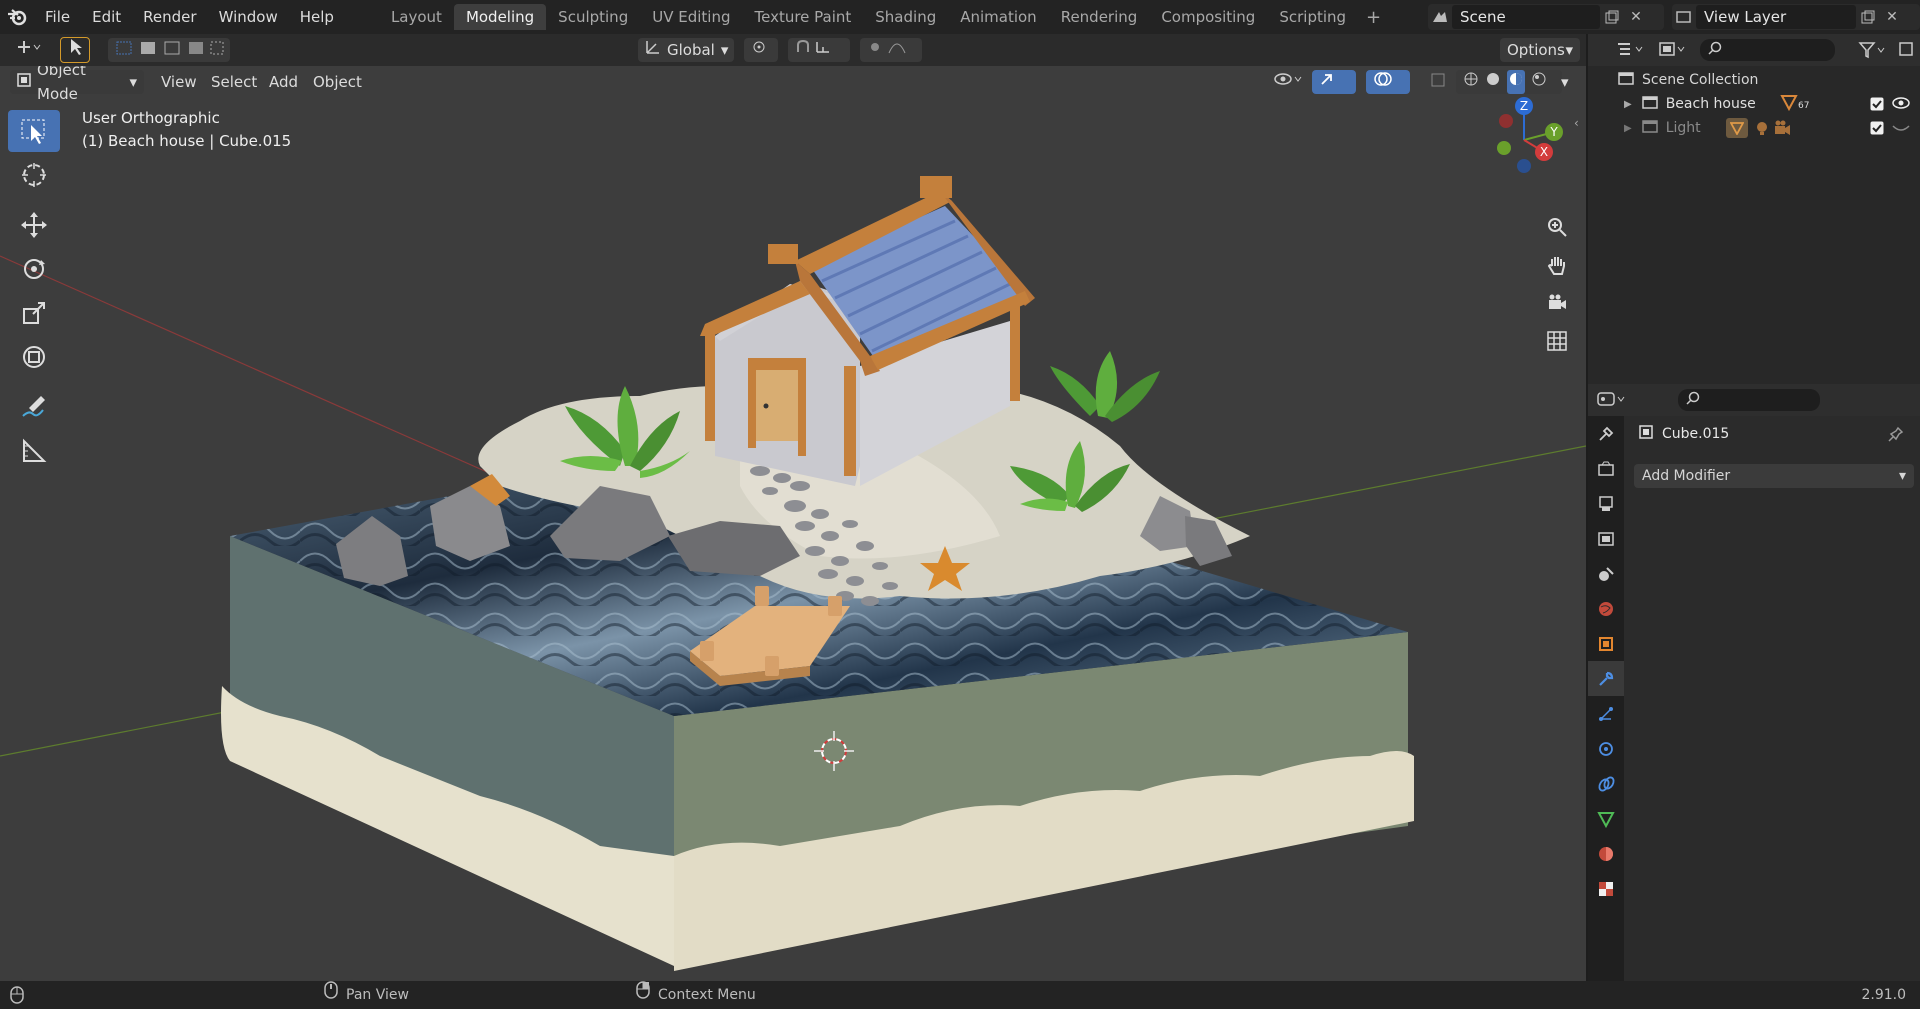 The width and height of the screenshot is (1920, 1009). What do you see at coordinates (34, 357) in the screenshot?
I see `transform-tool-icon` at bounding box center [34, 357].